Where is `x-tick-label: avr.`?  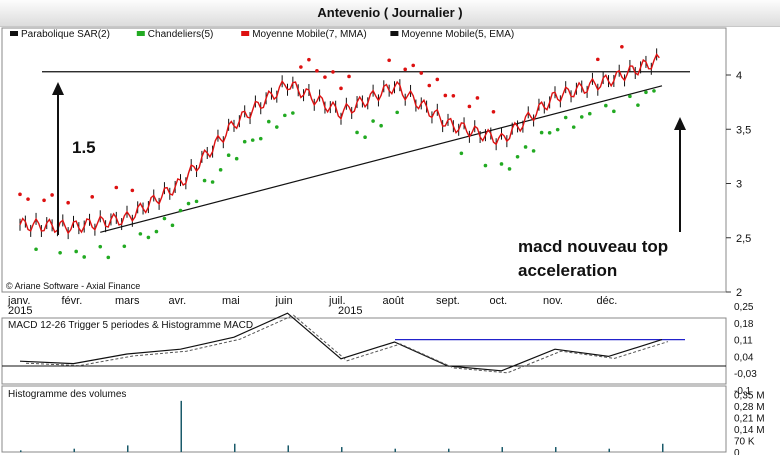 x-tick-label: avr. is located at coordinates (178, 301).